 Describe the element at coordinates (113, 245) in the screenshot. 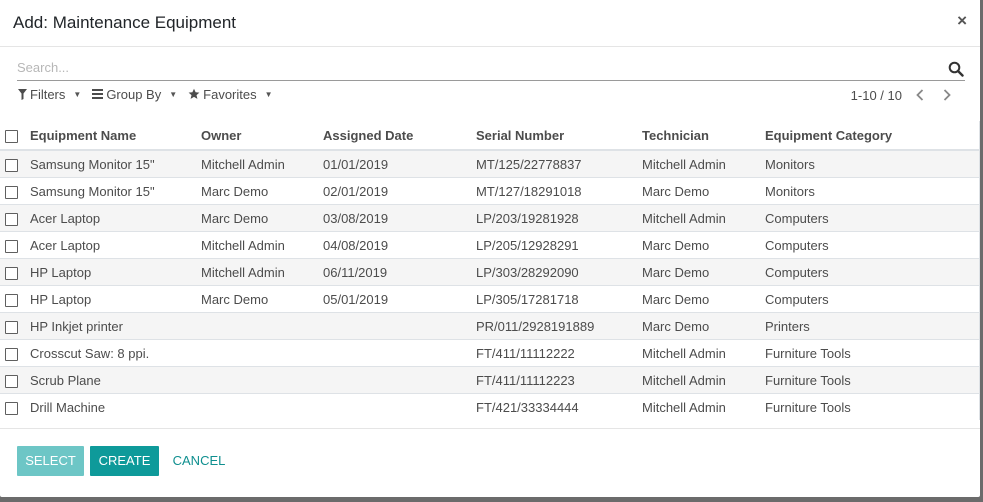

I see `cell-equipment-name: Acer Laptop` at that location.